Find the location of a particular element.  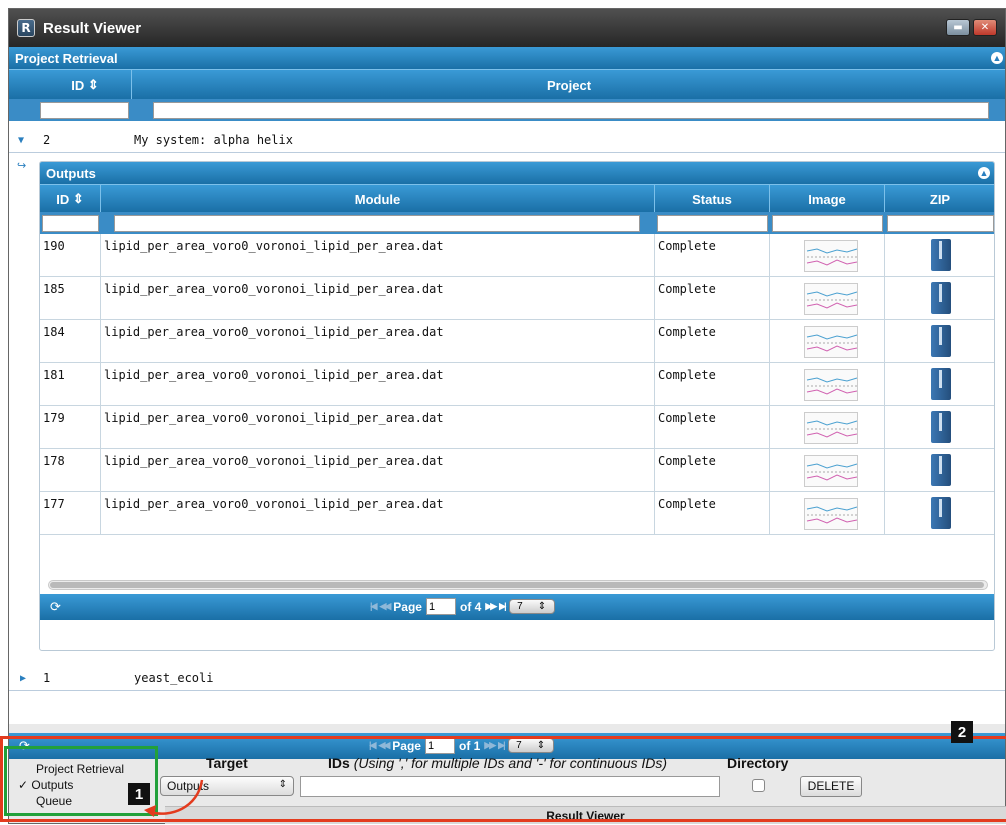

zip-filter-input is located at coordinates (940, 223).